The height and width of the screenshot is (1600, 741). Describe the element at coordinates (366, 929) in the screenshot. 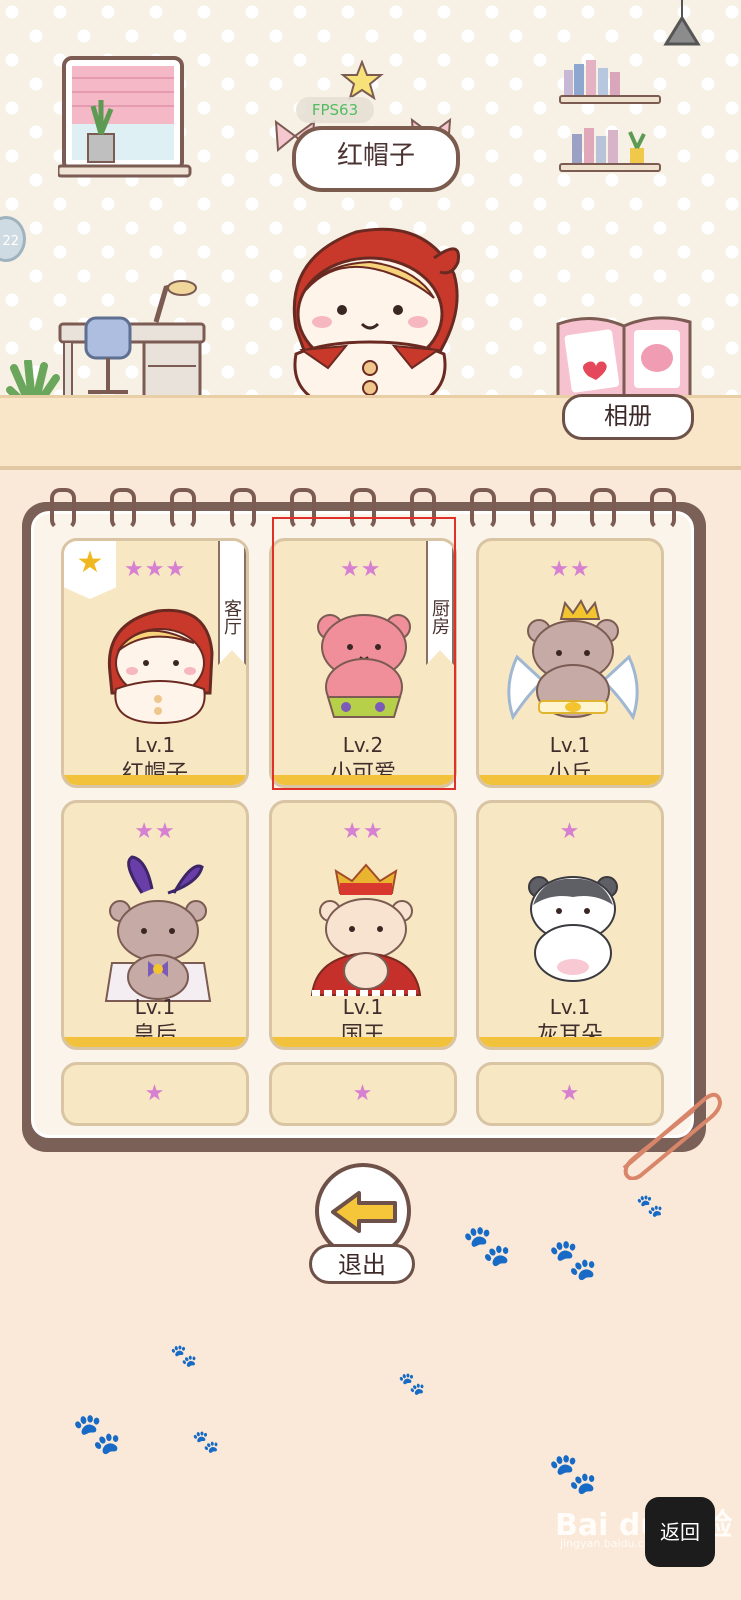

I see `character-king-icon` at that location.